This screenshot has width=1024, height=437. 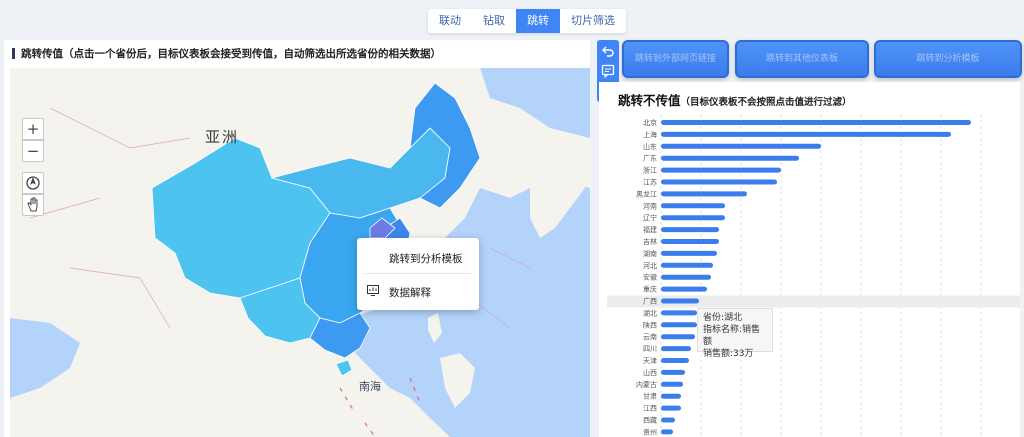 What do you see at coordinates (494, 21) in the screenshot?
I see `tab-drilldown: 钻取` at bounding box center [494, 21].